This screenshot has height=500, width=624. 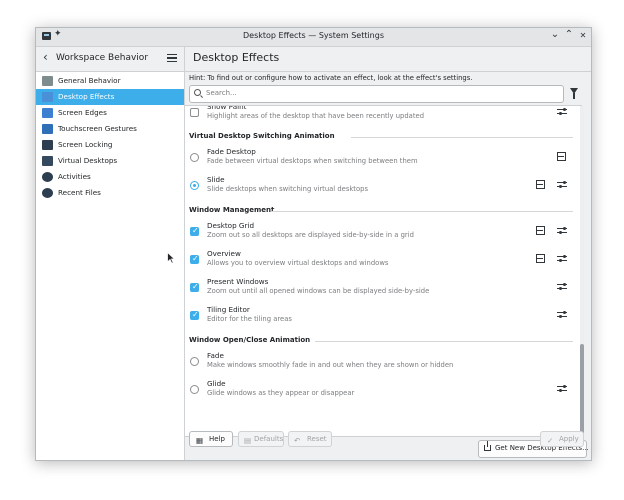 I want to click on help-icon: ▦, so click(x=200, y=440).